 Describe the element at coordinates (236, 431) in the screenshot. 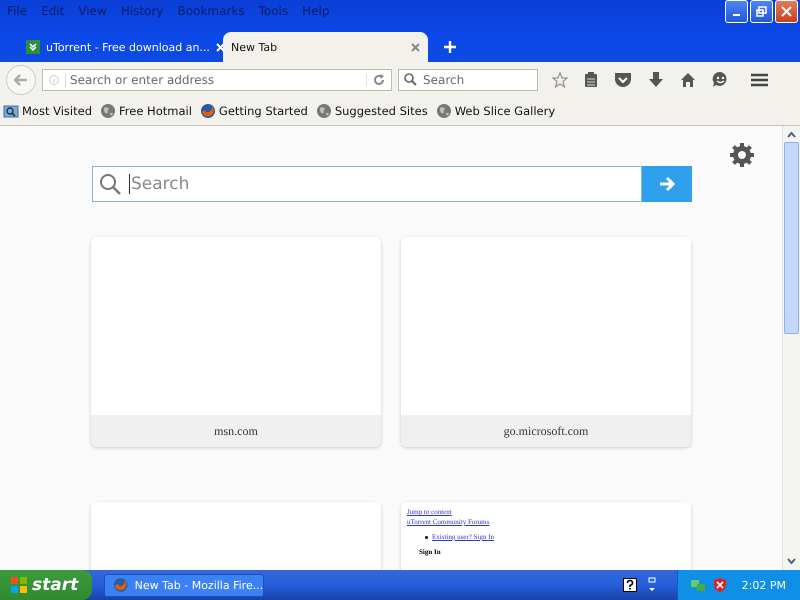

I see `tile-caption: msn.com` at that location.